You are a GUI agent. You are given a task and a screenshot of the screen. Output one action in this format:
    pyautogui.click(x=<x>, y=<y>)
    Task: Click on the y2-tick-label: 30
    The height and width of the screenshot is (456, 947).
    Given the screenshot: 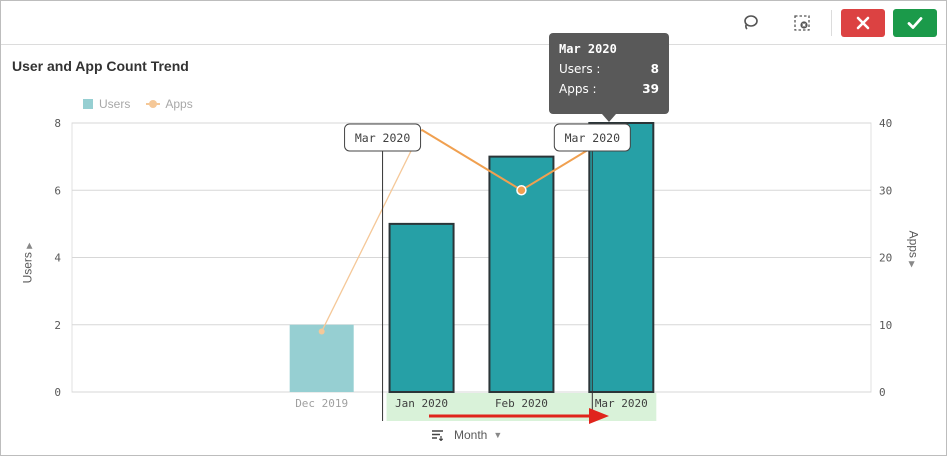 What is the action you would take?
    pyautogui.click(x=885, y=190)
    